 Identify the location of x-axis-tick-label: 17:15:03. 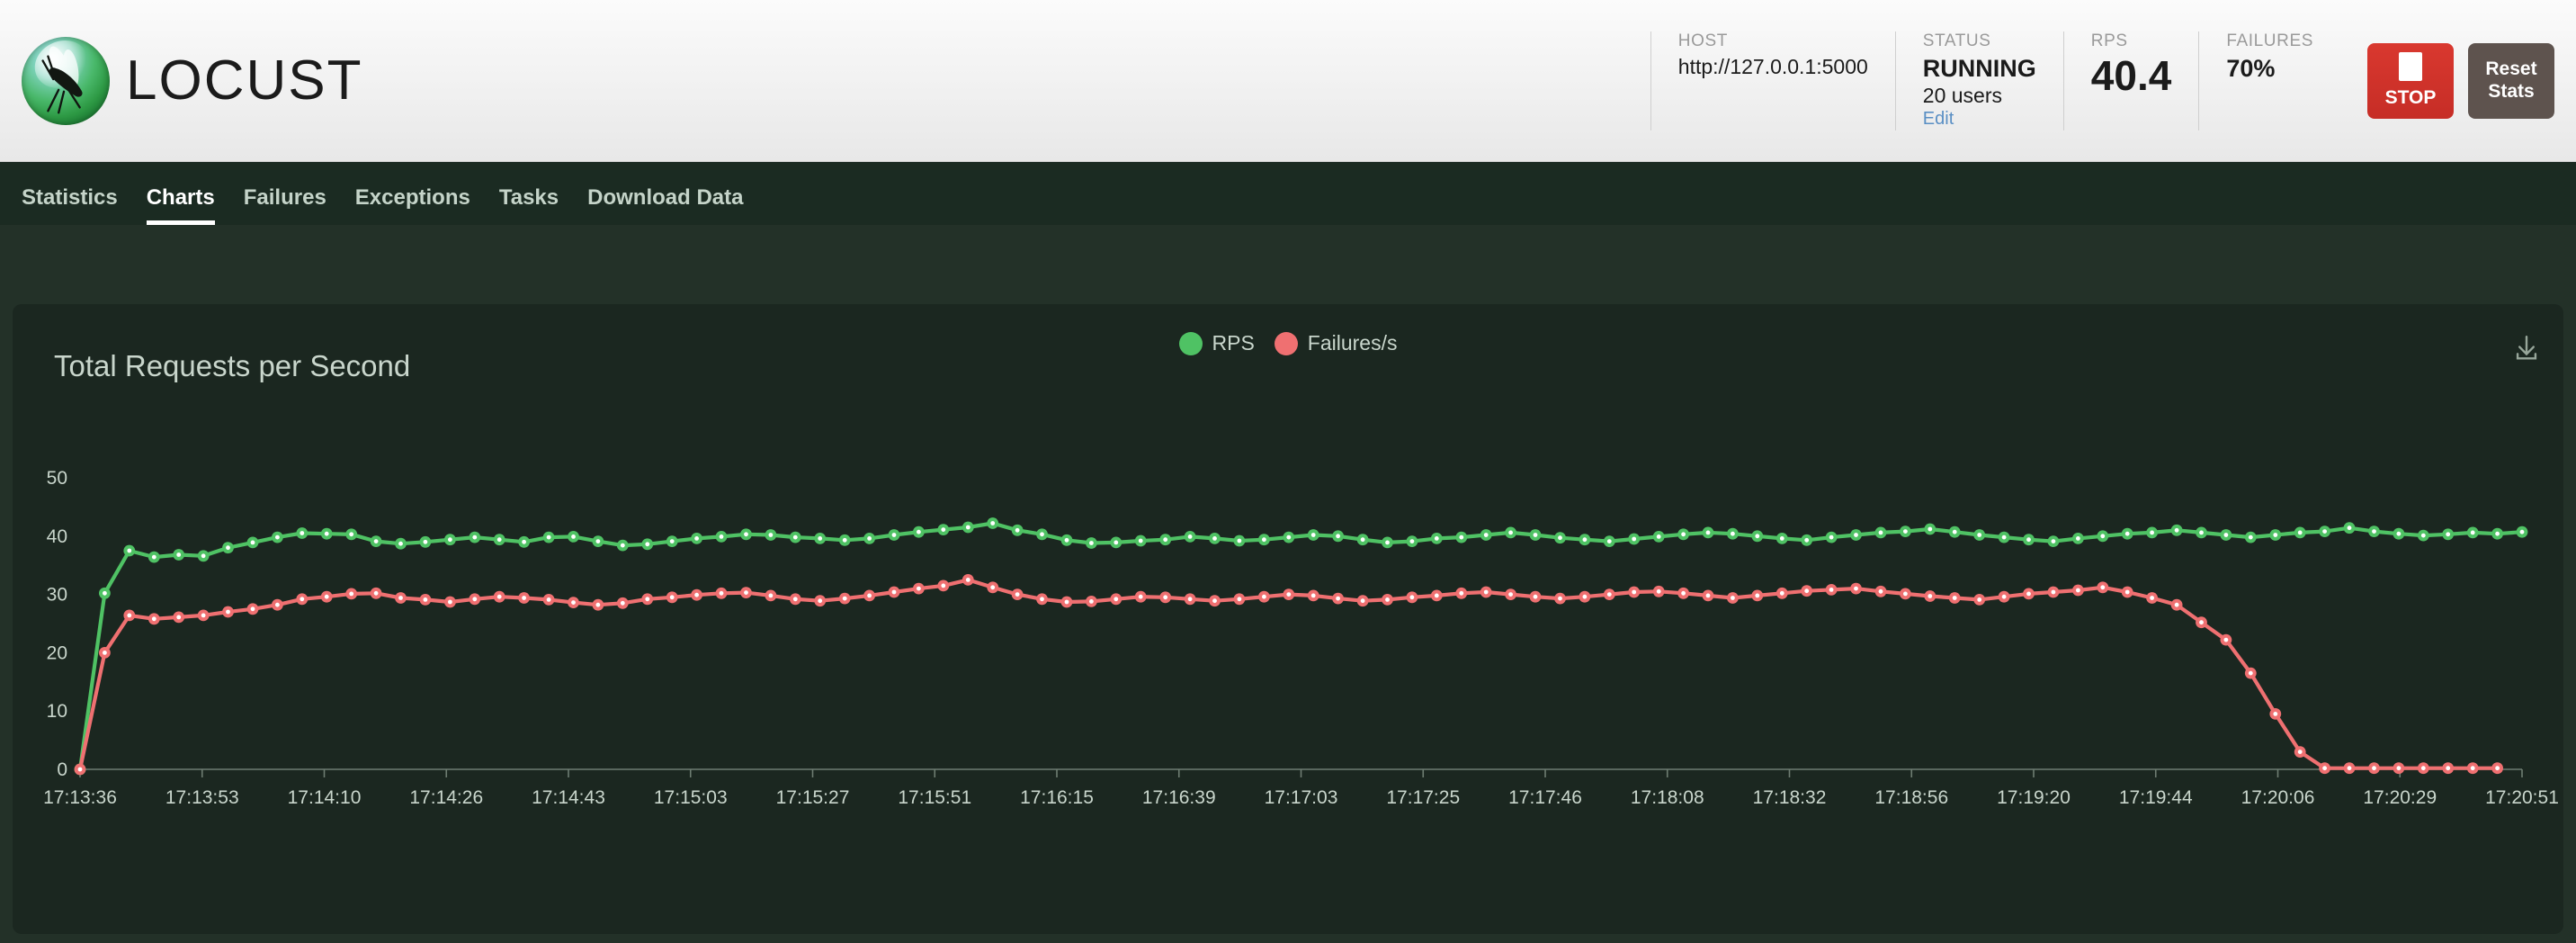
(691, 797).